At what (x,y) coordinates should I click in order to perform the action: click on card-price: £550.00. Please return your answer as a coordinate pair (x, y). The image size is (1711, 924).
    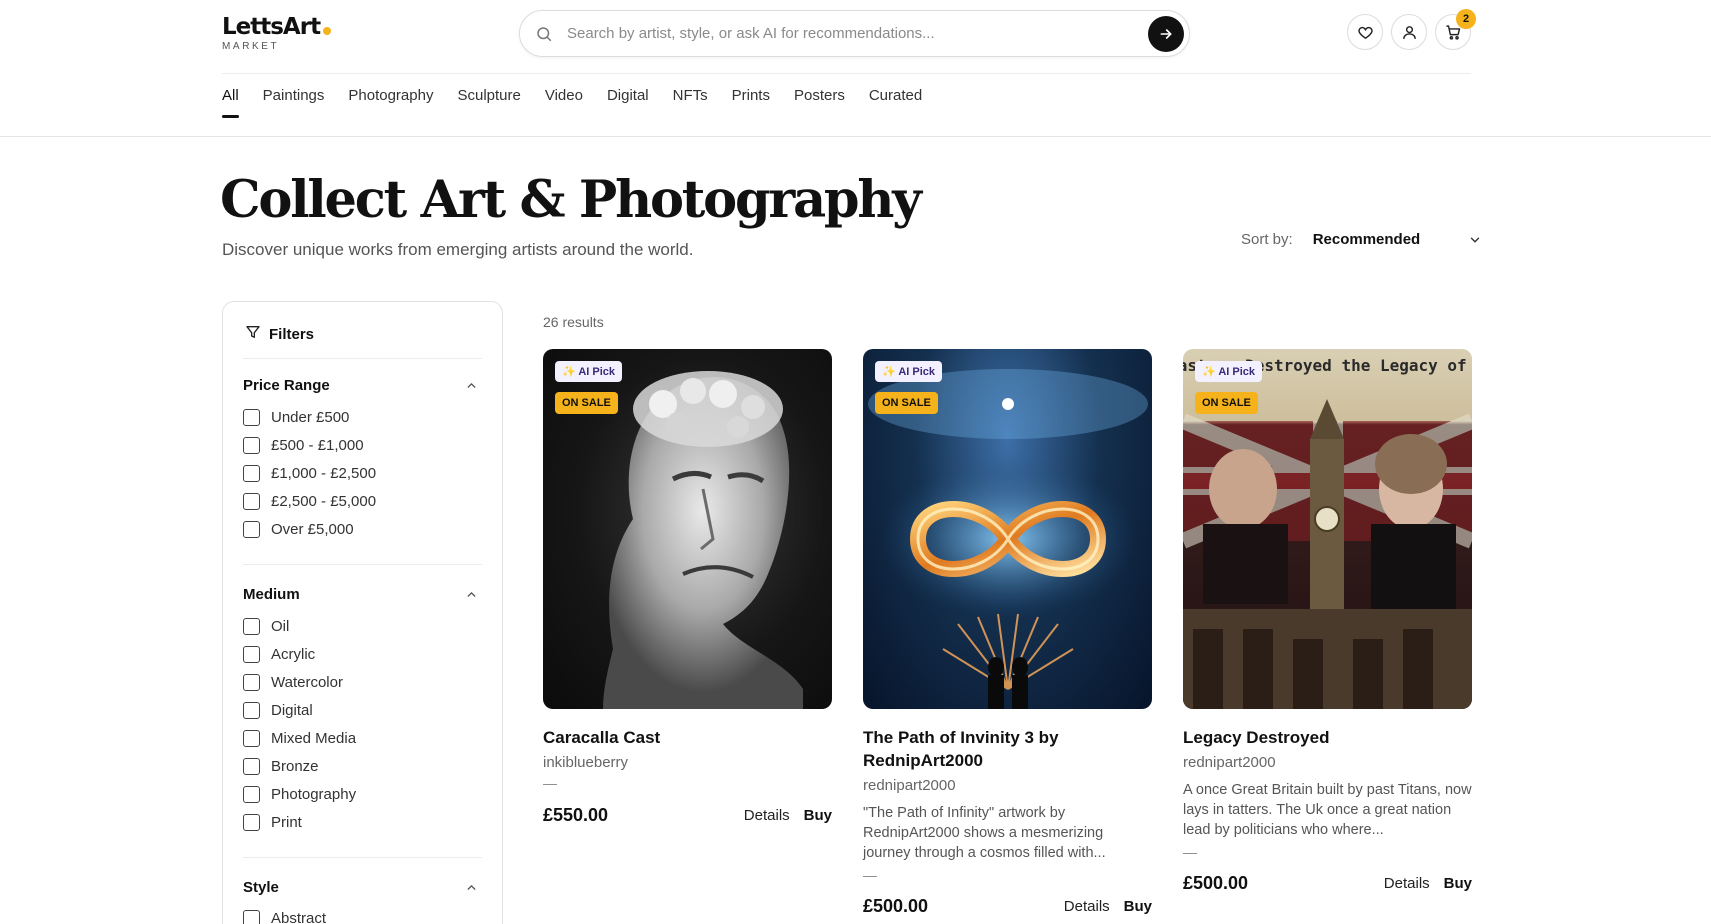
    Looking at the image, I should click on (576, 815).